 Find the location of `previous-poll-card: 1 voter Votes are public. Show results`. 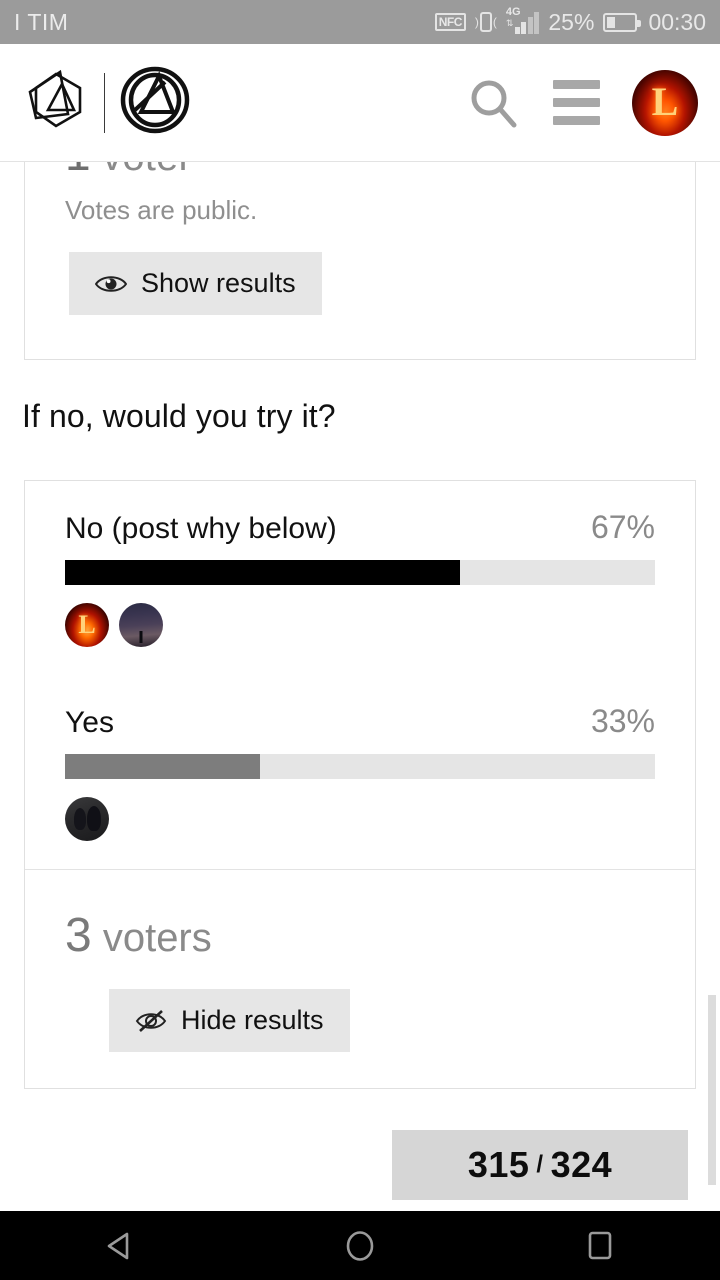

previous-poll-card: 1 voter Votes are public. Show results is located at coordinates (360, 261).